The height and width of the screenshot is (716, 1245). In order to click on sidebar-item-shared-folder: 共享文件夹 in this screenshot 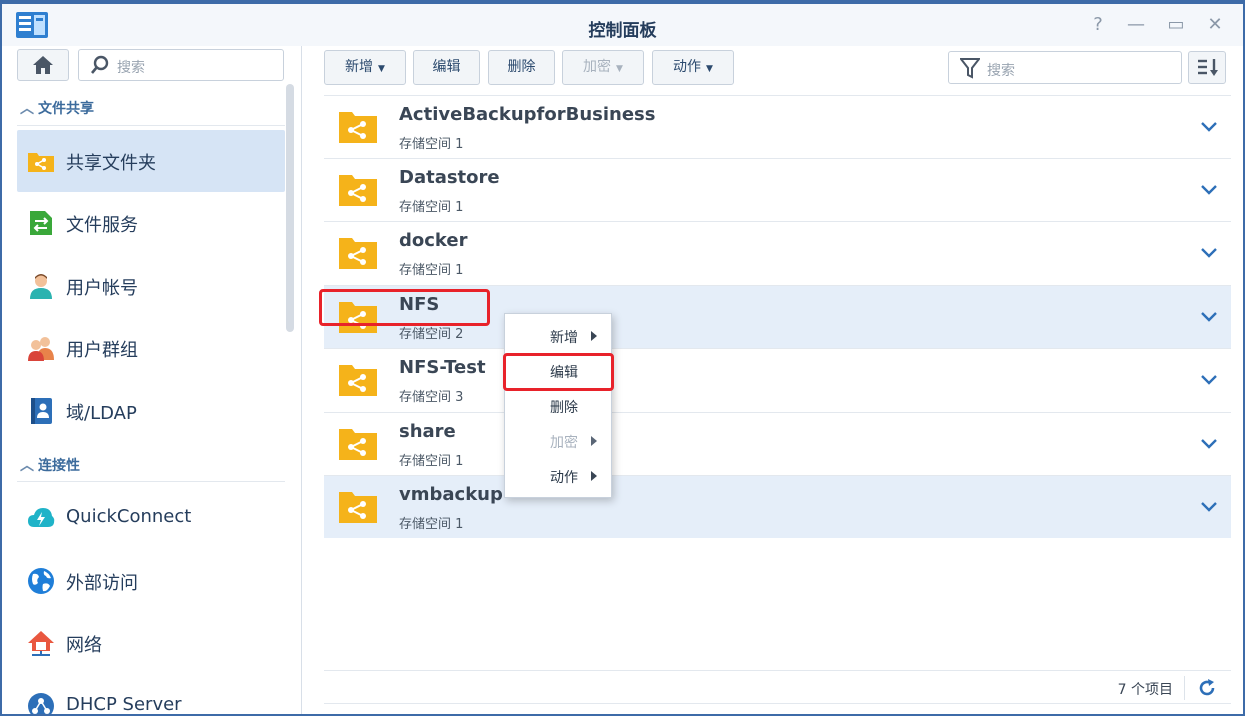, I will do `click(151, 161)`.